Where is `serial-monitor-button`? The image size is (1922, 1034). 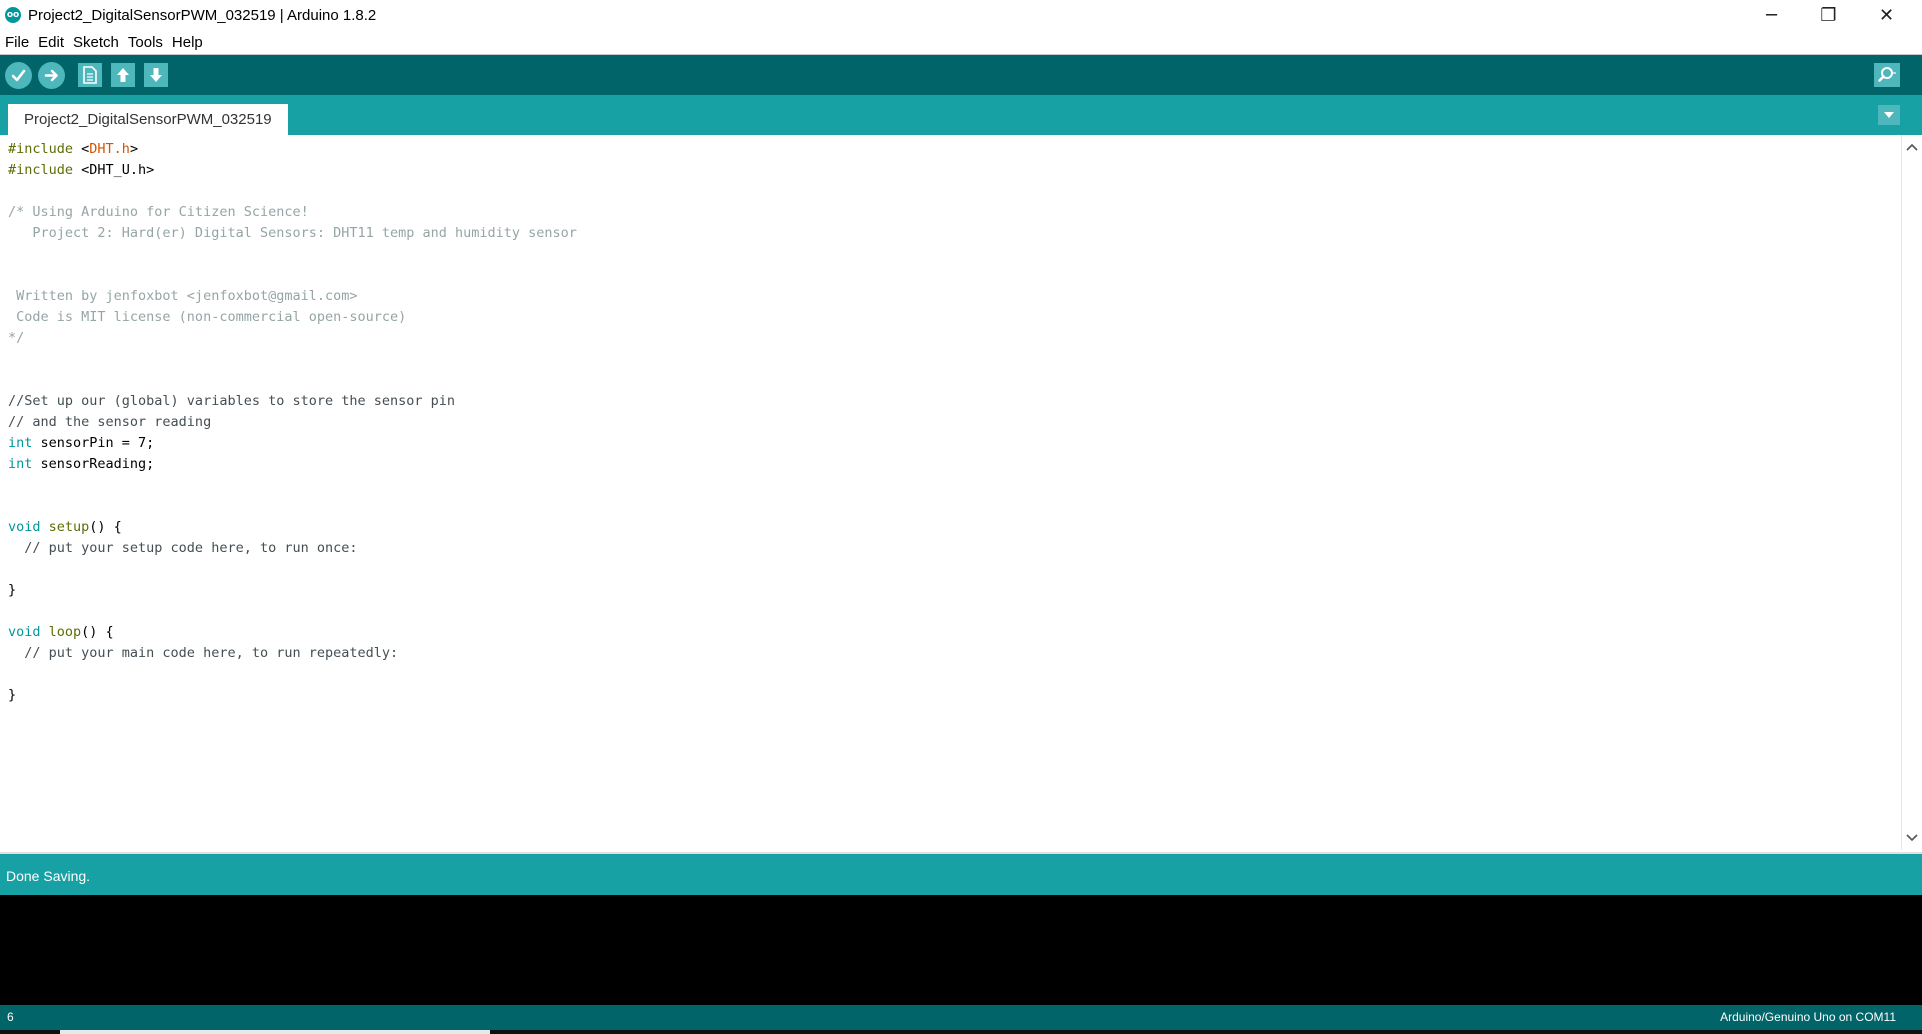
serial-monitor-button is located at coordinates (1887, 75).